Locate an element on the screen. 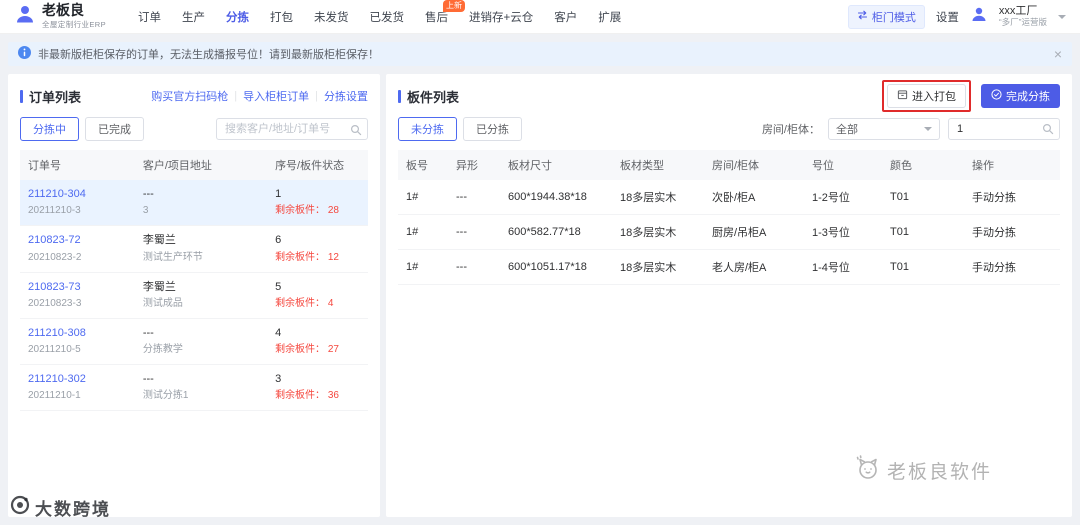 The image size is (1080, 525). nav-item-customers: 客户 is located at coordinates (565, 17).